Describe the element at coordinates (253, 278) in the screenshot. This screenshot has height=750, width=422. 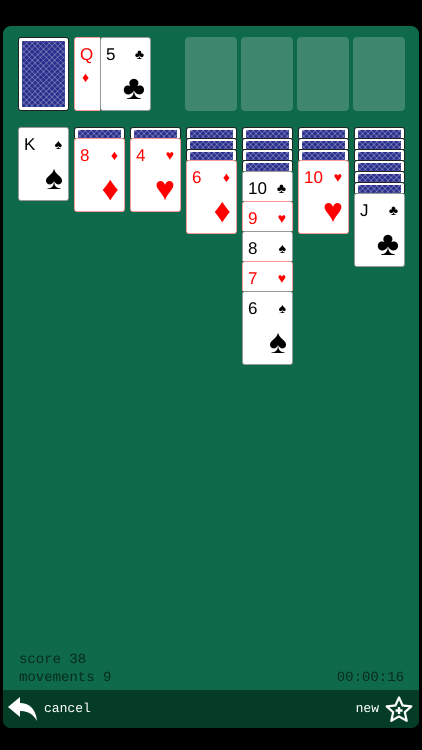
I see `card-rank: 7` at that location.